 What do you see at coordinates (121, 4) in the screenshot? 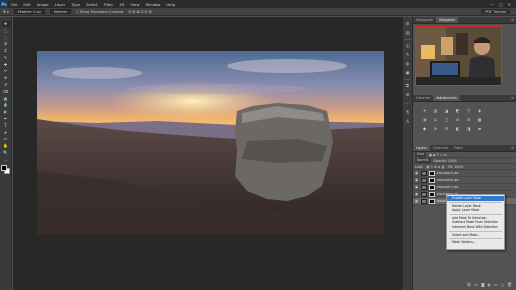
I see `menu-3d: 3D` at bounding box center [121, 4].